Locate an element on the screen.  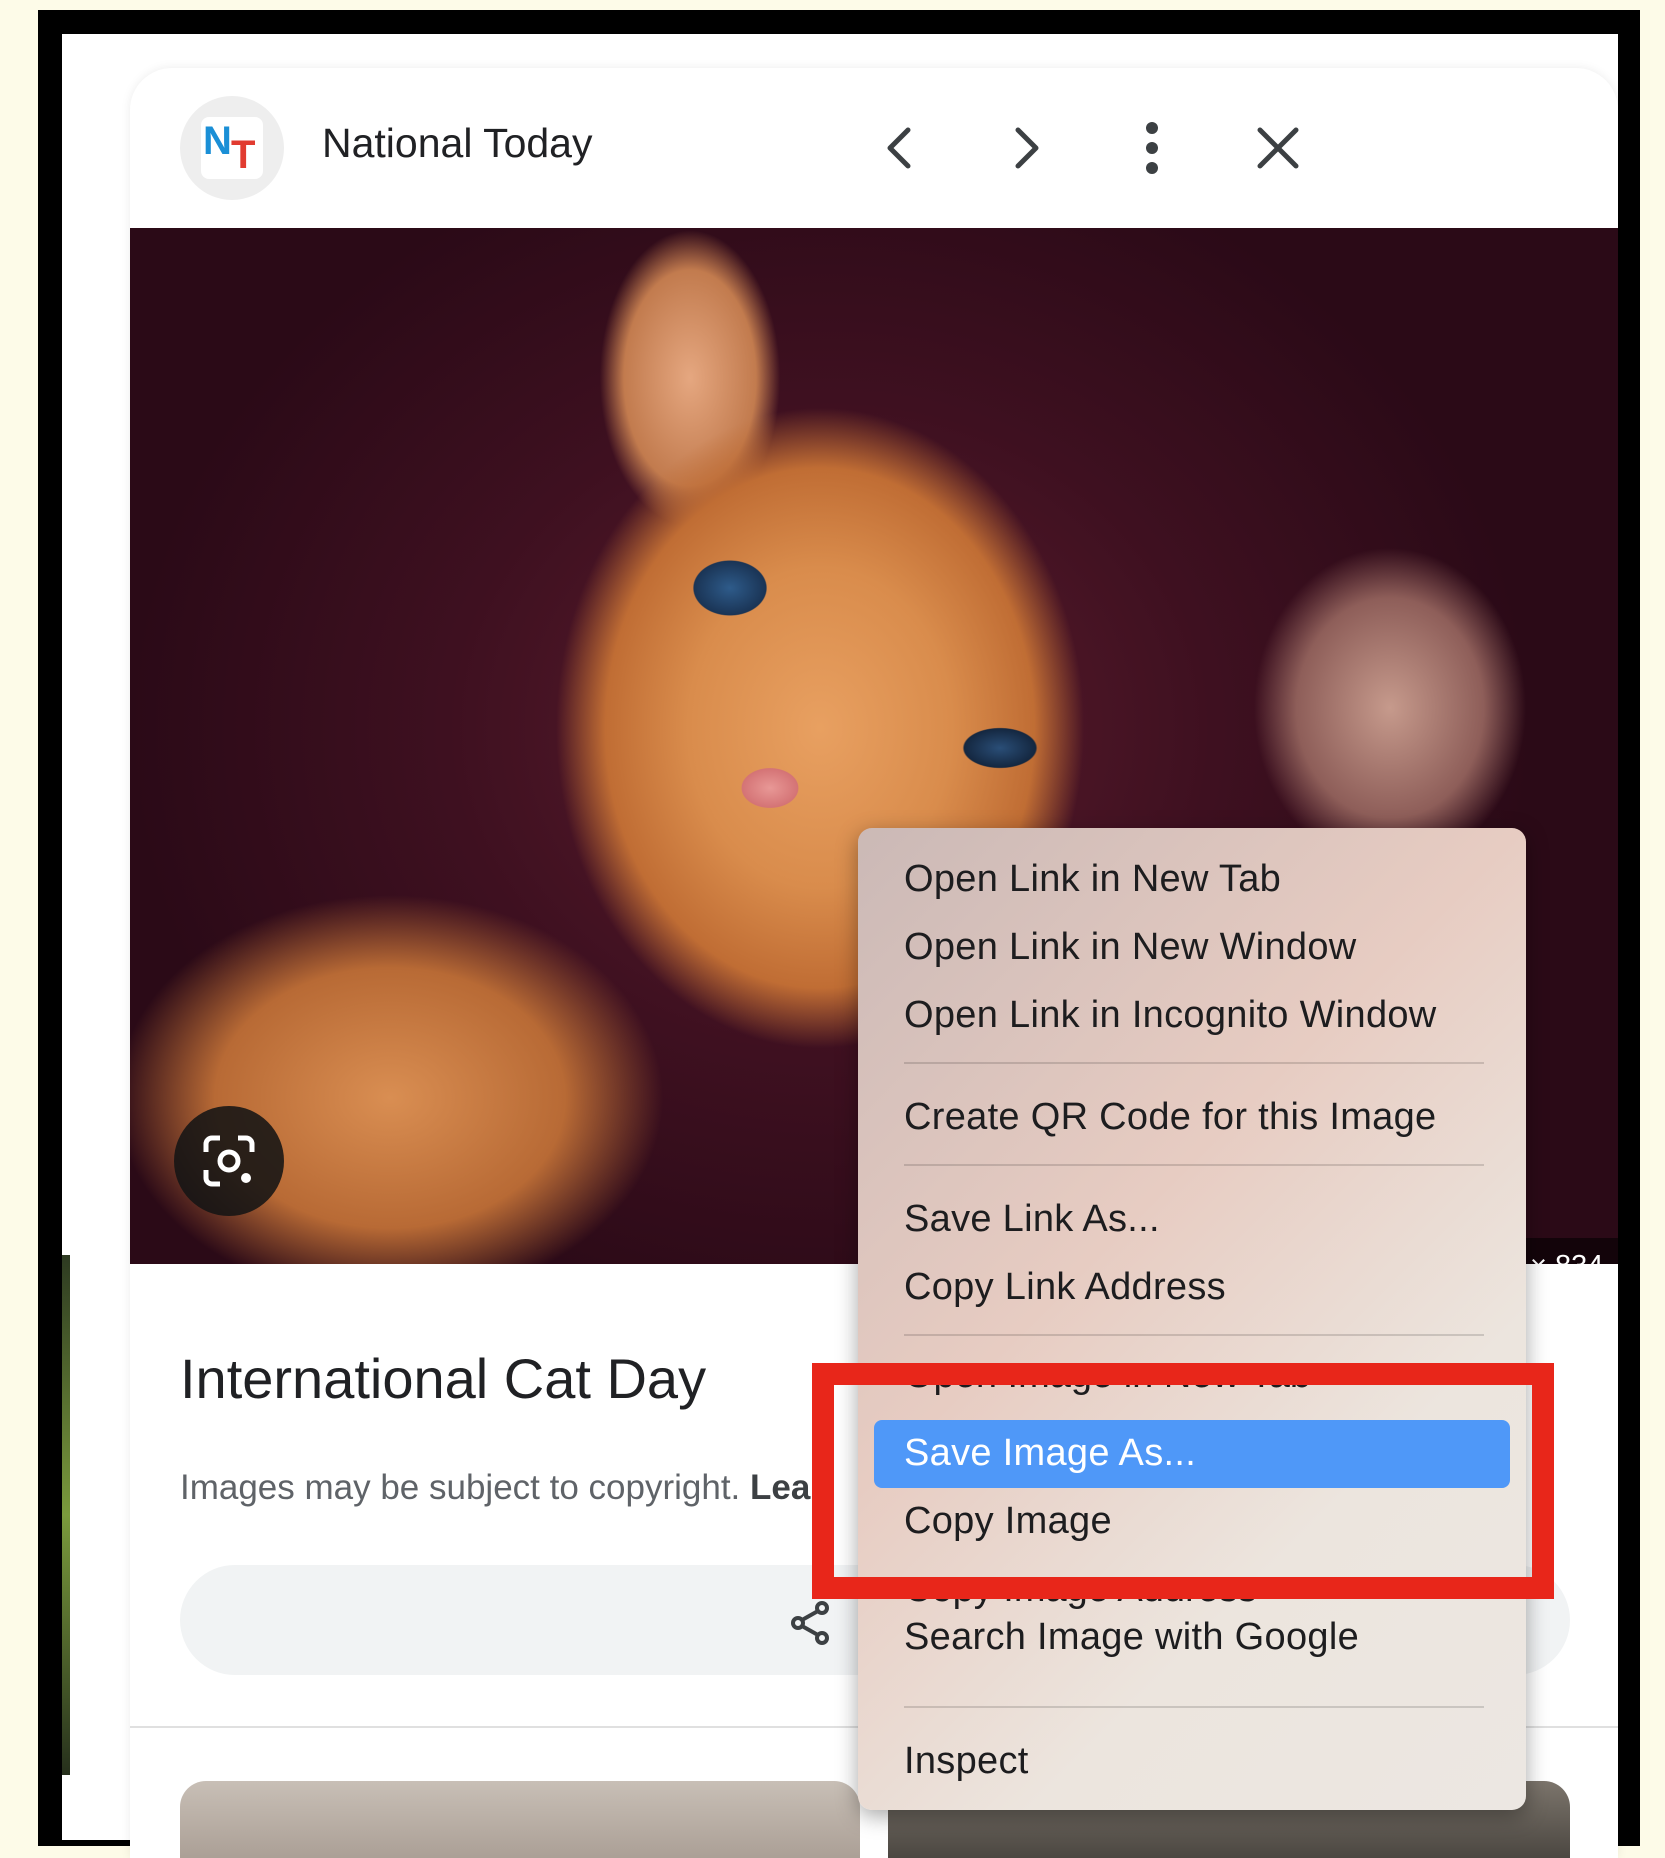
previous-button is located at coordinates (900, 148).